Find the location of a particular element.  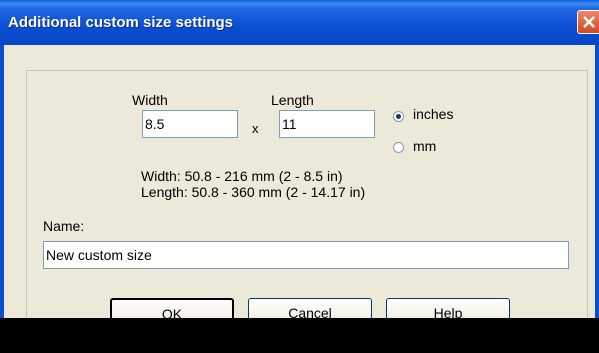

black-overlay is located at coordinates (299, 335).